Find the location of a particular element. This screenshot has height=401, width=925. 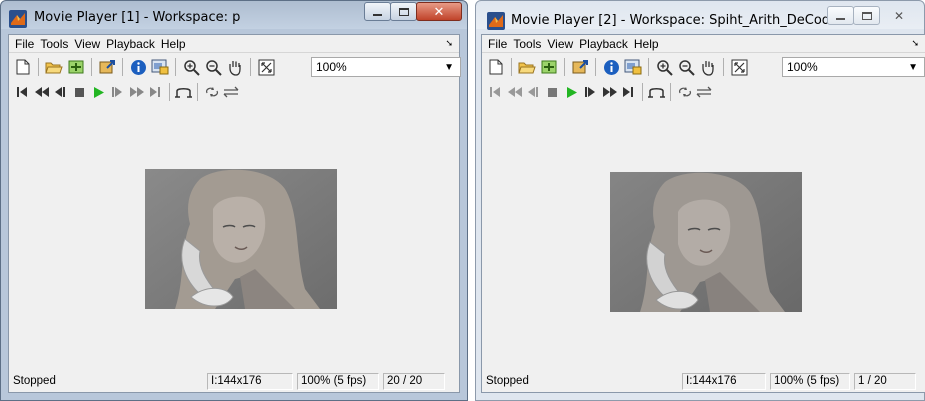

playback-toolbar is located at coordinates (703, 92).